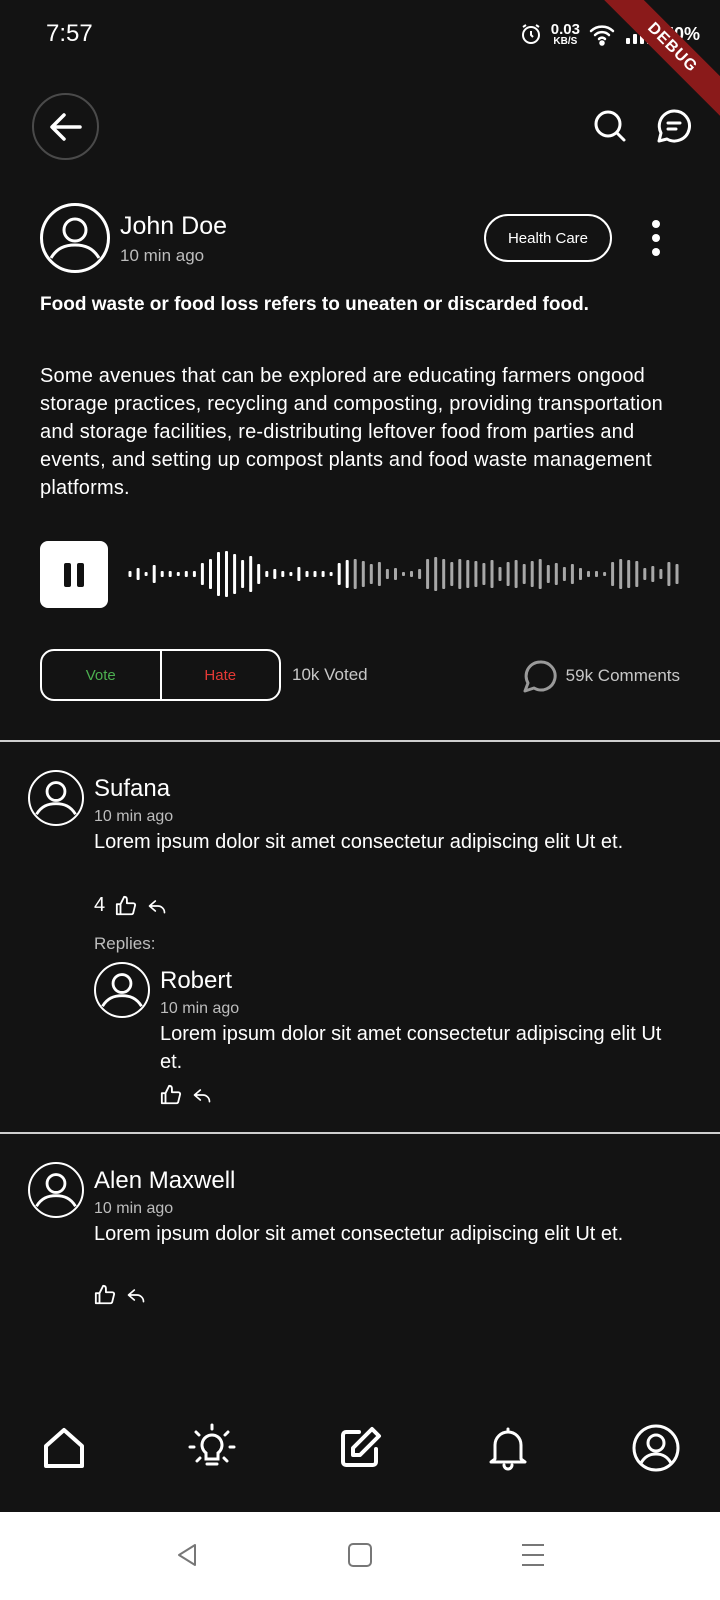 This screenshot has width=720, height=1600. What do you see at coordinates (508, 1448) in the screenshot?
I see `nav-notifications` at bounding box center [508, 1448].